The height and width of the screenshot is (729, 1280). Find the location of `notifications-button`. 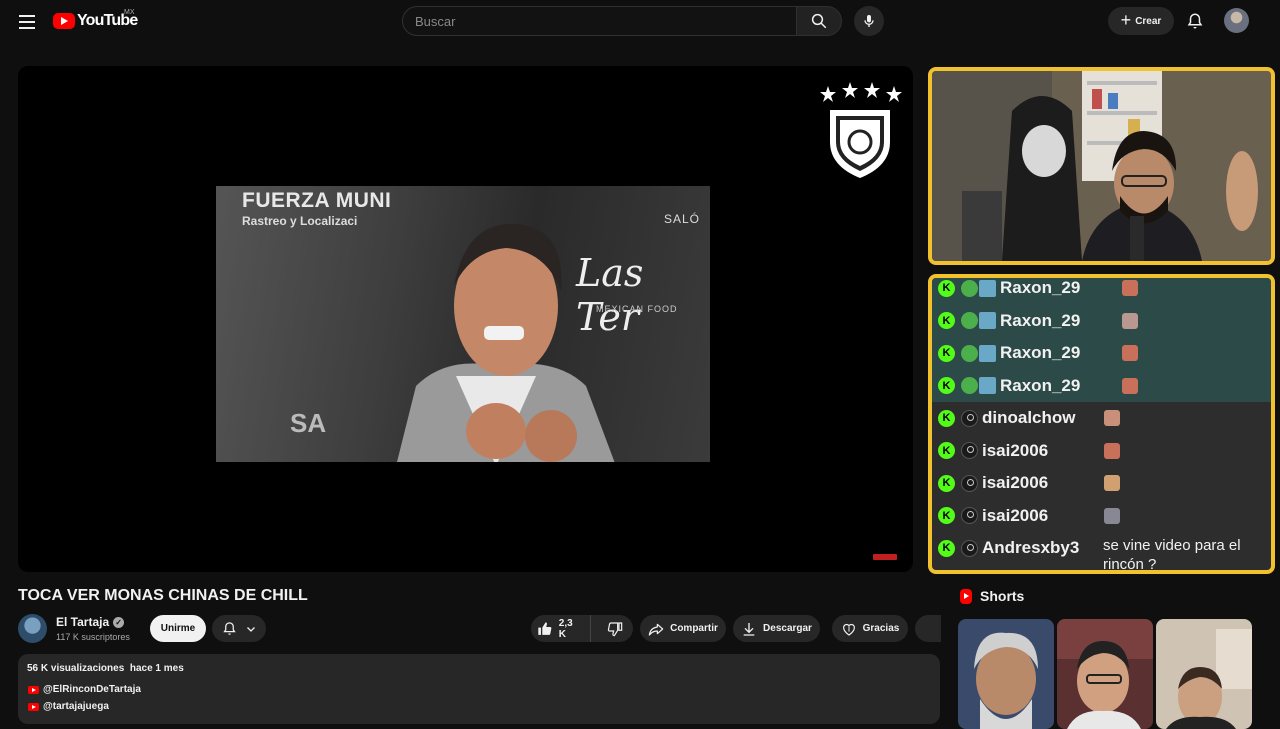

notifications-button is located at coordinates (1195, 21).